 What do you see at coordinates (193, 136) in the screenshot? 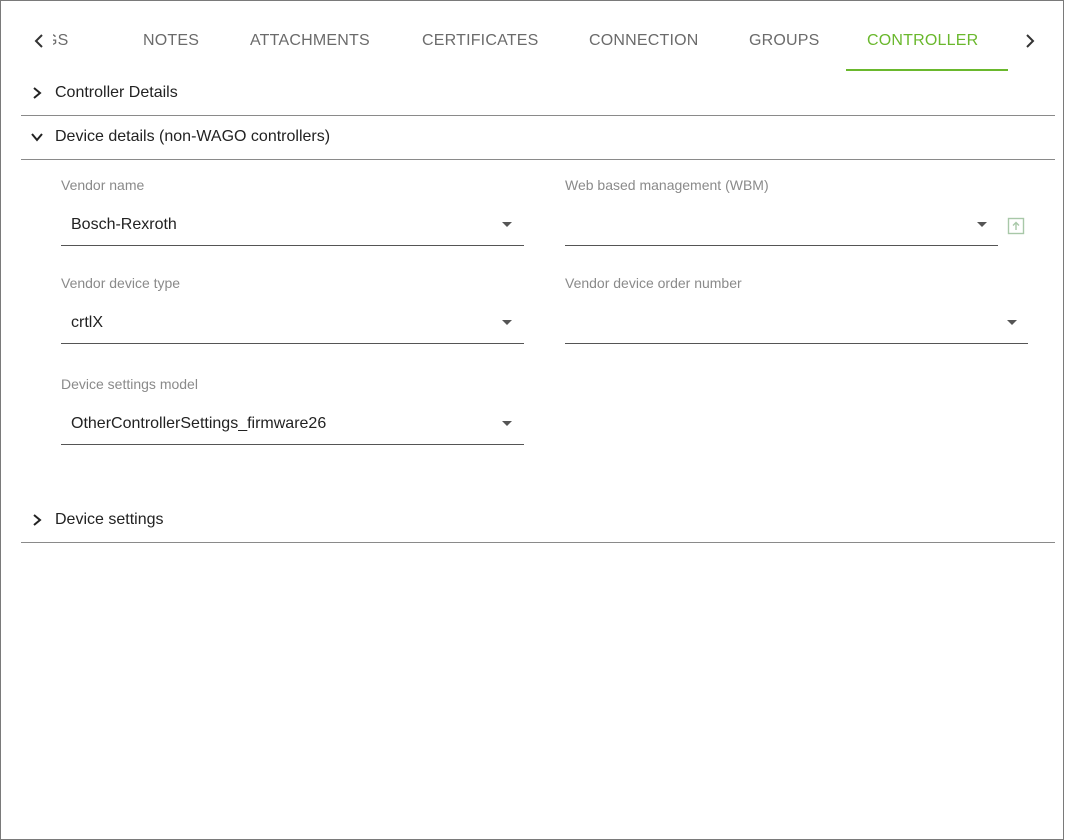
I see `section-title: Device details (non-WAGO controllers)` at bounding box center [193, 136].